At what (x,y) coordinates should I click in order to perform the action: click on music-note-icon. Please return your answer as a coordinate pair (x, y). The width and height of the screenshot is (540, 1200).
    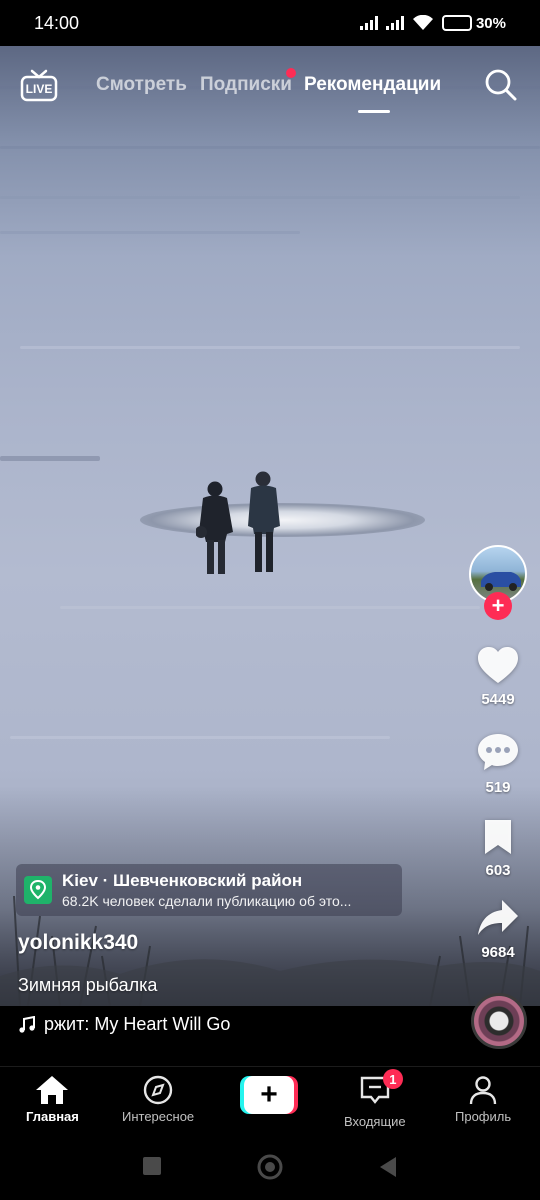
    Looking at the image, I should click on (27, 1024).